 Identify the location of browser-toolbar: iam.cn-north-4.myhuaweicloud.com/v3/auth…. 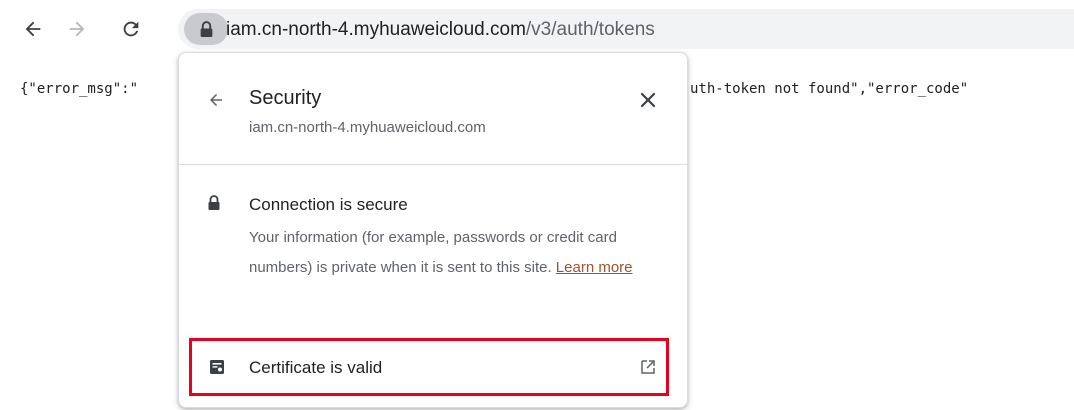
(537, 29).